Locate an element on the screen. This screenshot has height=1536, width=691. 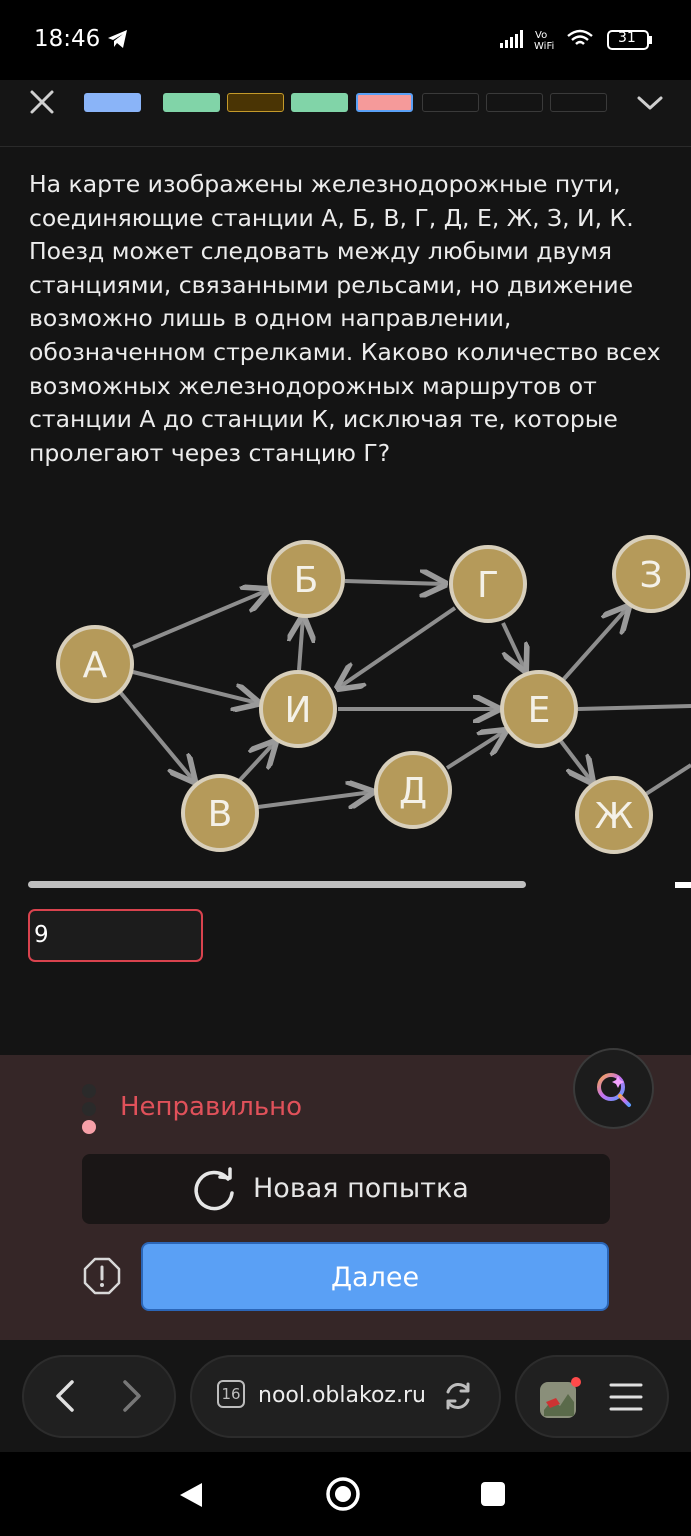
url-text: nool.oblakoz.ru is located at coordinates (342, 1395).